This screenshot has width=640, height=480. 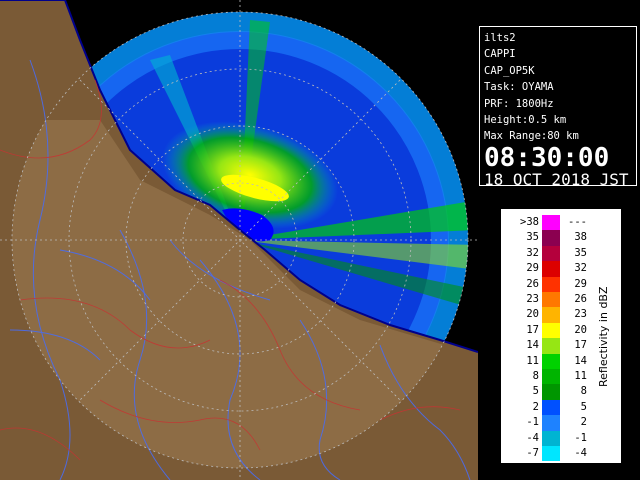 I want to click on legend-lower-bound: 2, so click(x=535, y=406).